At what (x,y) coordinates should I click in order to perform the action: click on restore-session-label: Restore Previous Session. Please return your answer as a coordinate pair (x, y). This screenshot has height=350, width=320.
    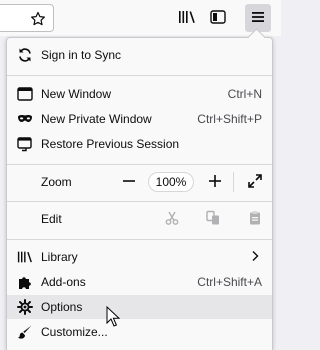
    Looking at the image, I should click on (110, 144).